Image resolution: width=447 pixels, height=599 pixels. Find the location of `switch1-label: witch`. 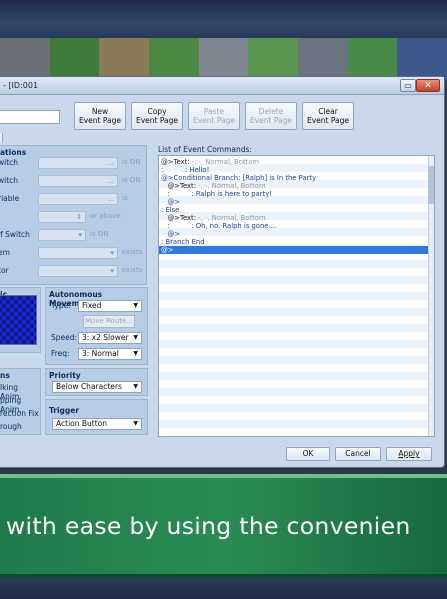

switch1-label: witch is located at coordinates (9, 162).